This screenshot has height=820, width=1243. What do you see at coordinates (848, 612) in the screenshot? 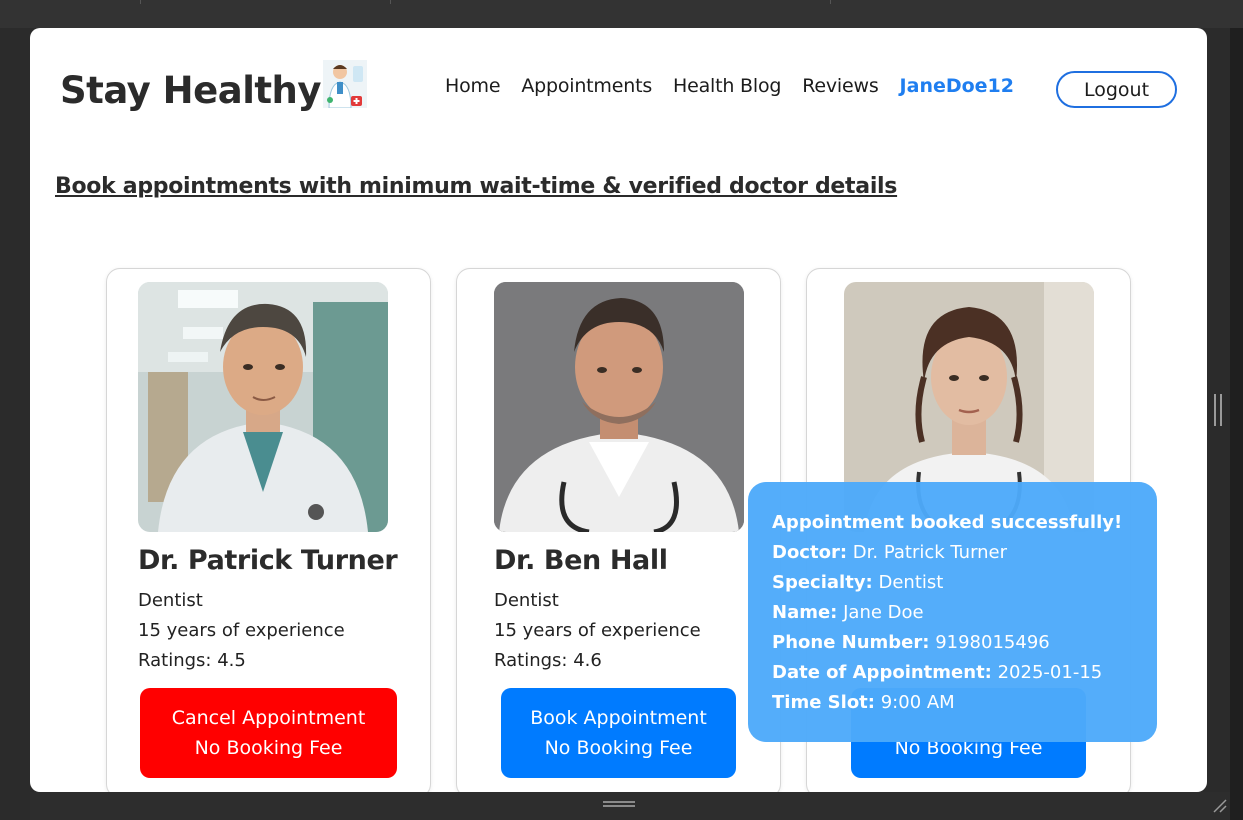
I see `popup-name: Name: Jane Doe` at bounding box center [848, 612].